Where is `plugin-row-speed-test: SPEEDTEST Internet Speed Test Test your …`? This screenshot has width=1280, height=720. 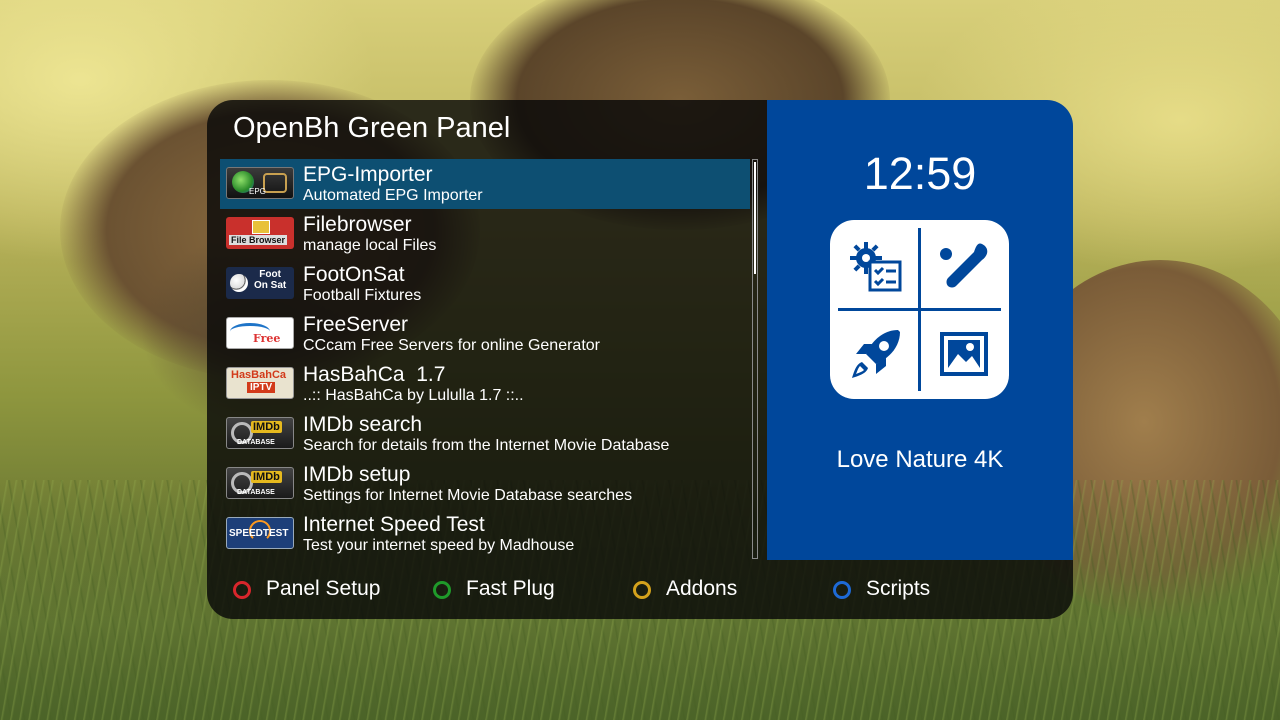 plugin-row-speed-test: SPEEDTEST Internet Speed Test Test your … is located at coordinates (485, 534).